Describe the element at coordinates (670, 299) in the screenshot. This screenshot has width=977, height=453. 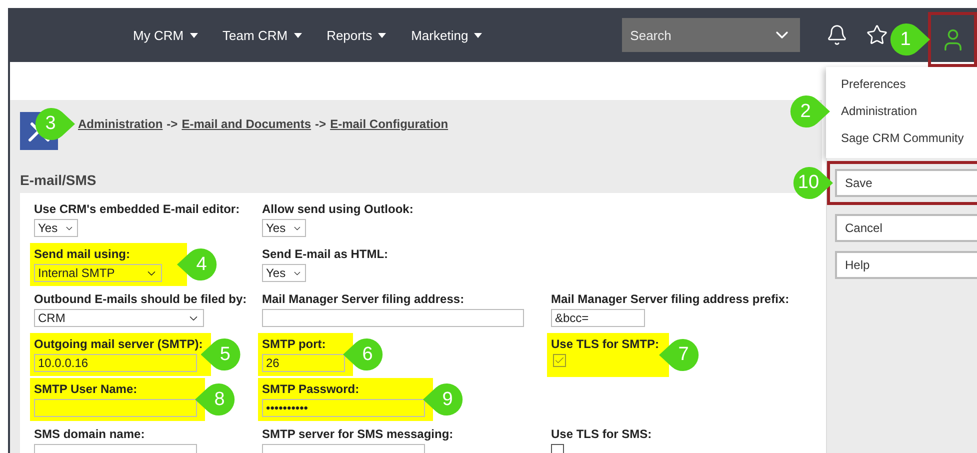
I see `field-label: Mail Manager Server filing address prefix:` at that location.